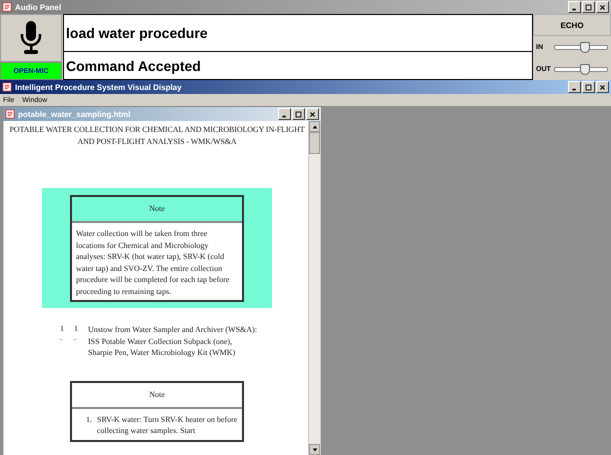 The width and height of the screenshot is (611, 455). What do you see at coordinates (153, 262) in the screenshot?
I see `note-text: Water collection will be taken from three locations for Chemical and Microbiology analyses: SRV-K (hot water tap), SRV-K (cold water tap) and SVO-ZV. The entire collection procedure will be completed for each tap before proceeding to remaining taps.` at bounding box center [153, 262].